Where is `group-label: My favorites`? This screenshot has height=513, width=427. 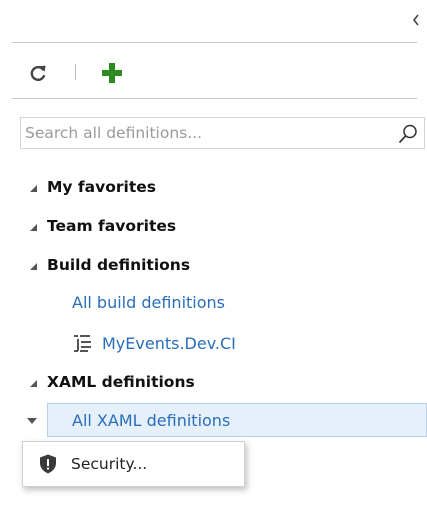
group-label: My favorites is located at coordinates (101, 187).